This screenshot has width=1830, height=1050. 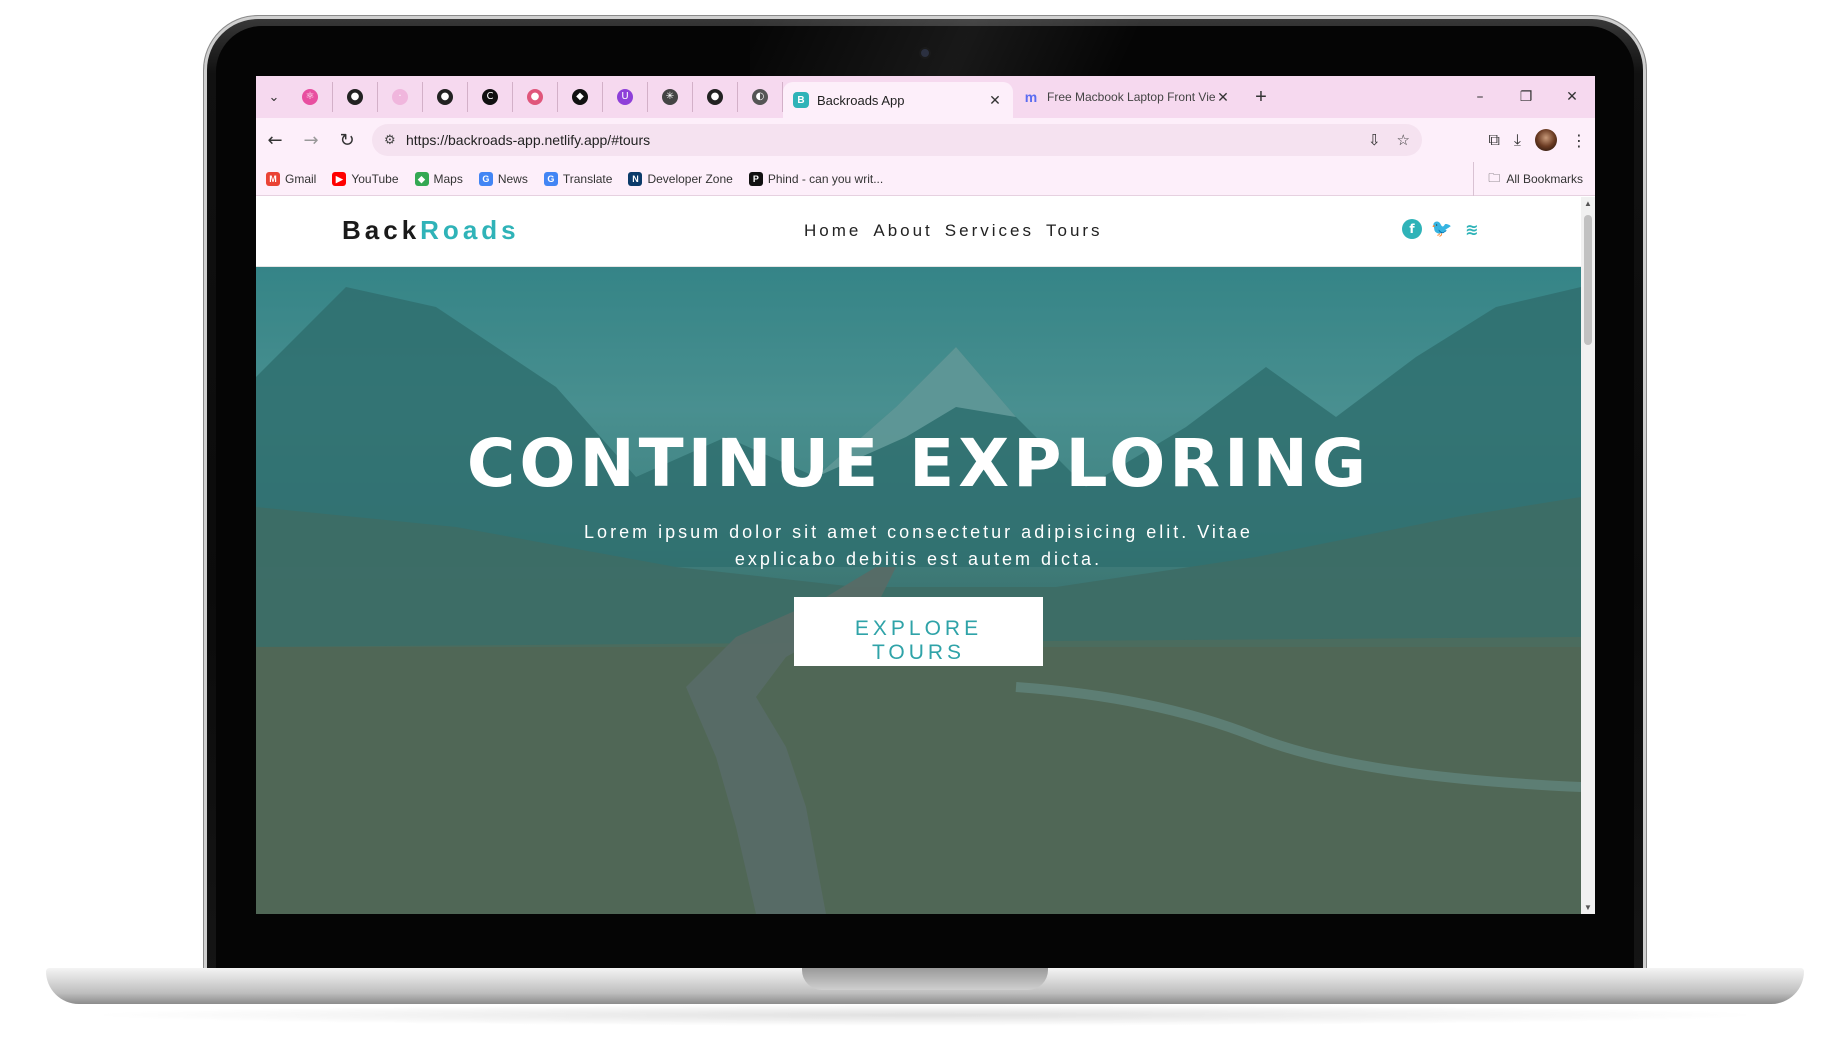 What do you see at coordinates (902, 231) in the screenshot?
I see `nav-link-about: About` at bounding box center [902, 231].